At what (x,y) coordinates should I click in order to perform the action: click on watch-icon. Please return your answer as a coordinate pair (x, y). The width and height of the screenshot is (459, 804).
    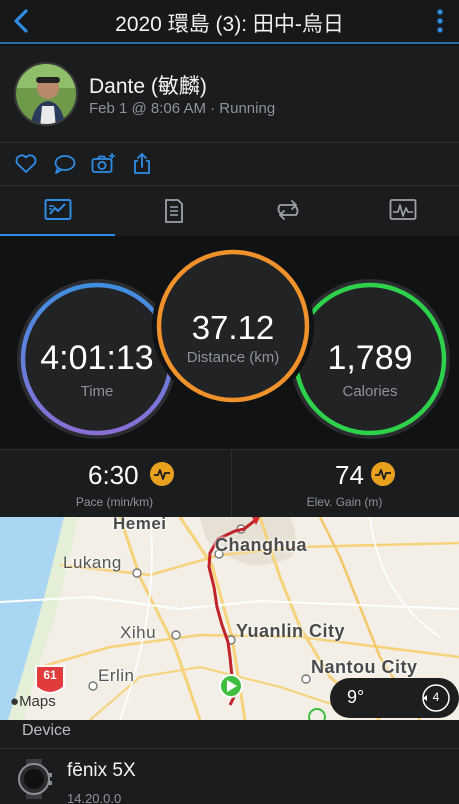
    Looking at the image, I should click on (35, 779).